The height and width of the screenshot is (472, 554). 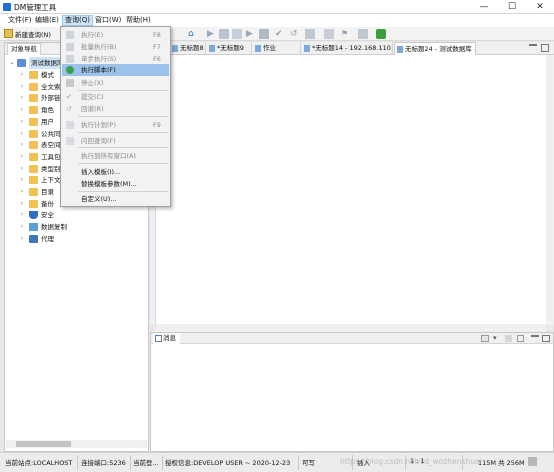 What do you see at coordinates (47, 110) in the screenshot?
I see `tree-item-label: 角色` at bounding box center [47, 110].